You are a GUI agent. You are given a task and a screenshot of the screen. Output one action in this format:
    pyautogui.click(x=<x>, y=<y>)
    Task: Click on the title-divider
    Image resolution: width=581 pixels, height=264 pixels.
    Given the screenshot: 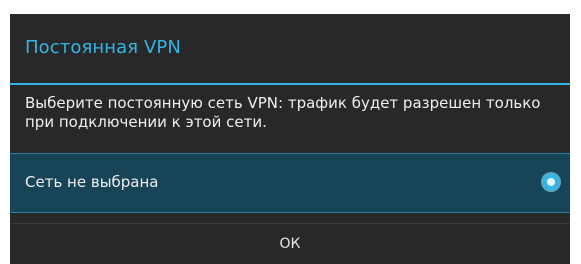 What is the action you would take?
    pyautogui.click(x=290, y=84)
    